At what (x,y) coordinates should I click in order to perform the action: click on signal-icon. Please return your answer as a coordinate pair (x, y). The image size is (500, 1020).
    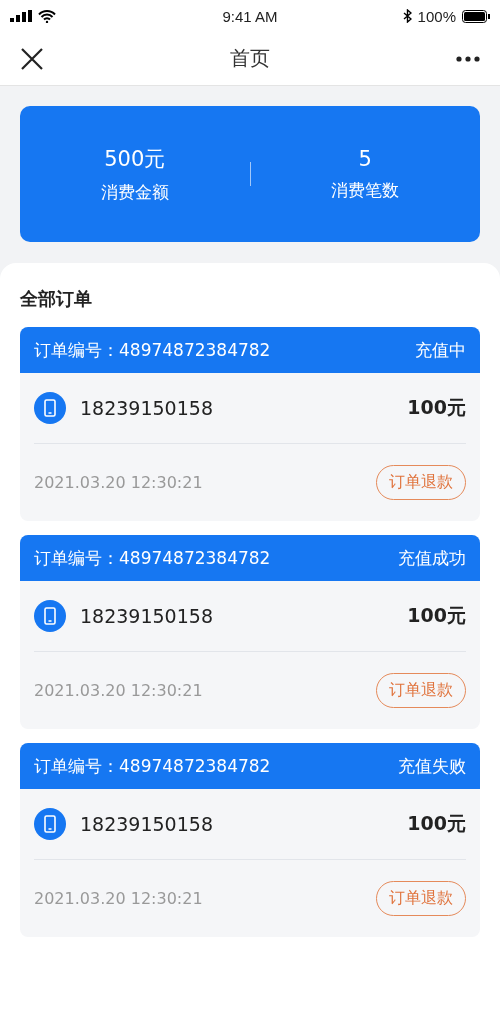
    Looking at the image, I should click on (21, 16).